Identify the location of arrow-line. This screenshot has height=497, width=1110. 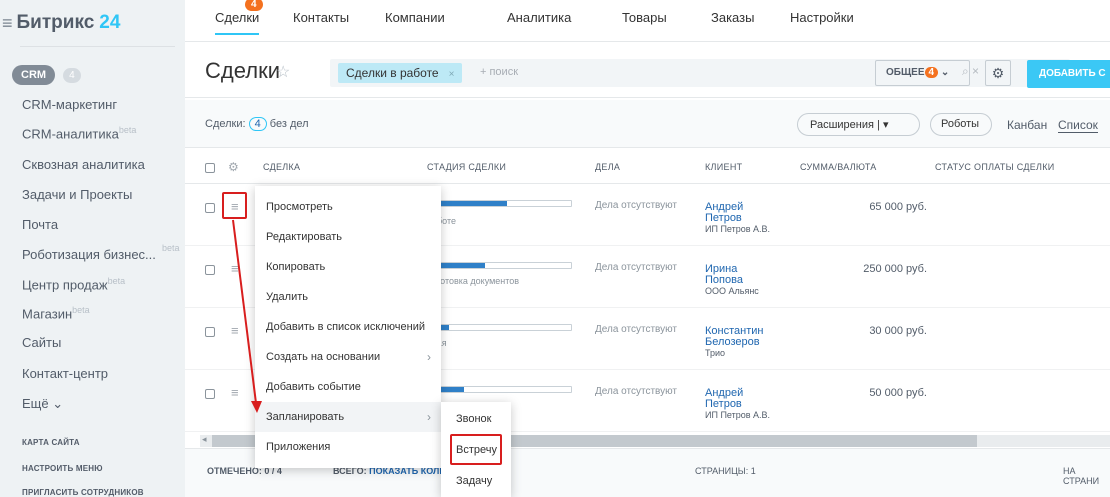
(244, 311).